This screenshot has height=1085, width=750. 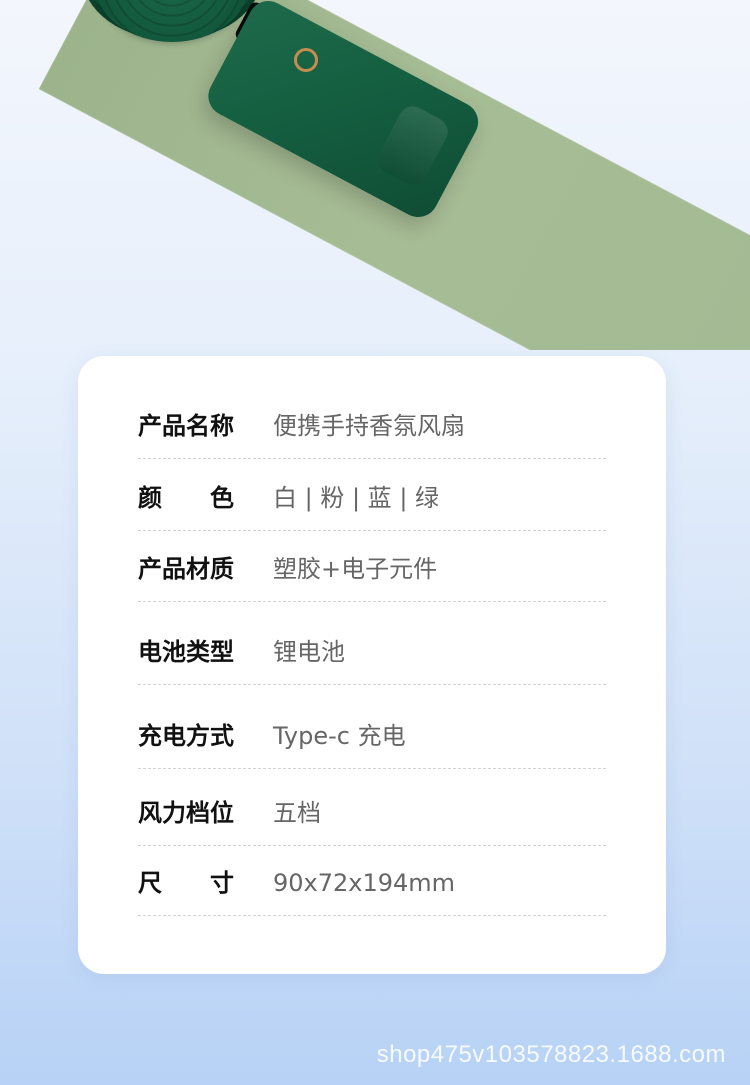 I want to click on spec-label: 风力档位, so click(x=186, y=813).